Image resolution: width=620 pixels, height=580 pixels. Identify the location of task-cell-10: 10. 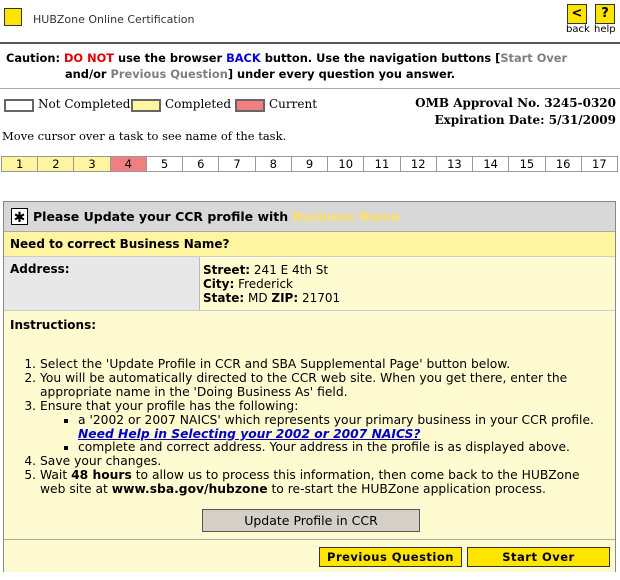
(346, 164).